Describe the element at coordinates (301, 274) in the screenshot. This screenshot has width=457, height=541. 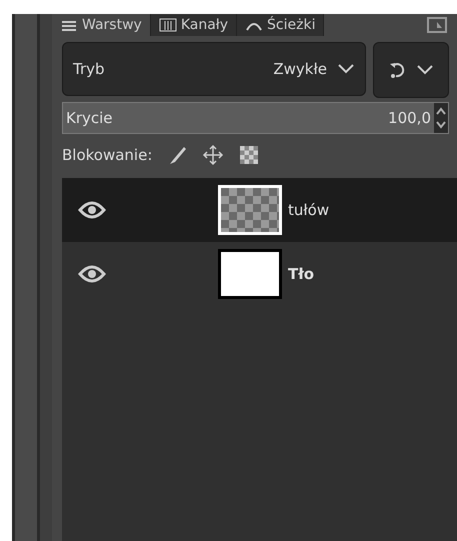
I see `layer-name: Tło` at that location.